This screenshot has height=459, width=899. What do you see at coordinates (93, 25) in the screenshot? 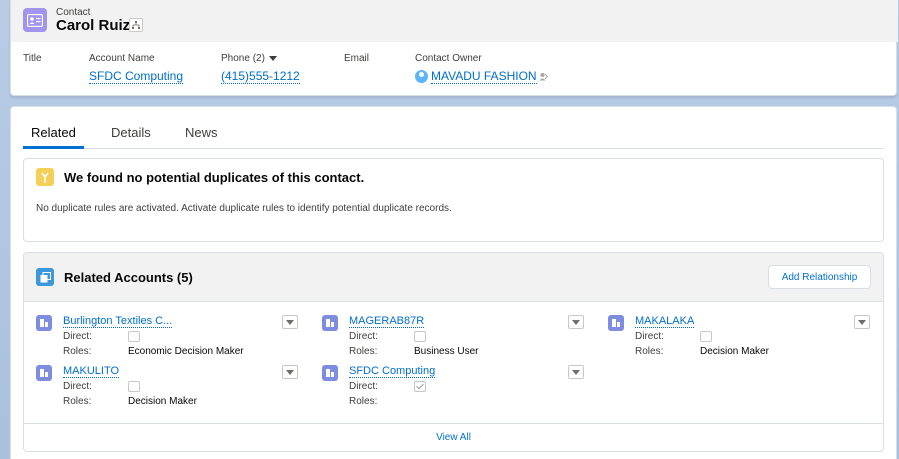
I see `record-name: Carol Ruiz` at bounding box center [93, 25].